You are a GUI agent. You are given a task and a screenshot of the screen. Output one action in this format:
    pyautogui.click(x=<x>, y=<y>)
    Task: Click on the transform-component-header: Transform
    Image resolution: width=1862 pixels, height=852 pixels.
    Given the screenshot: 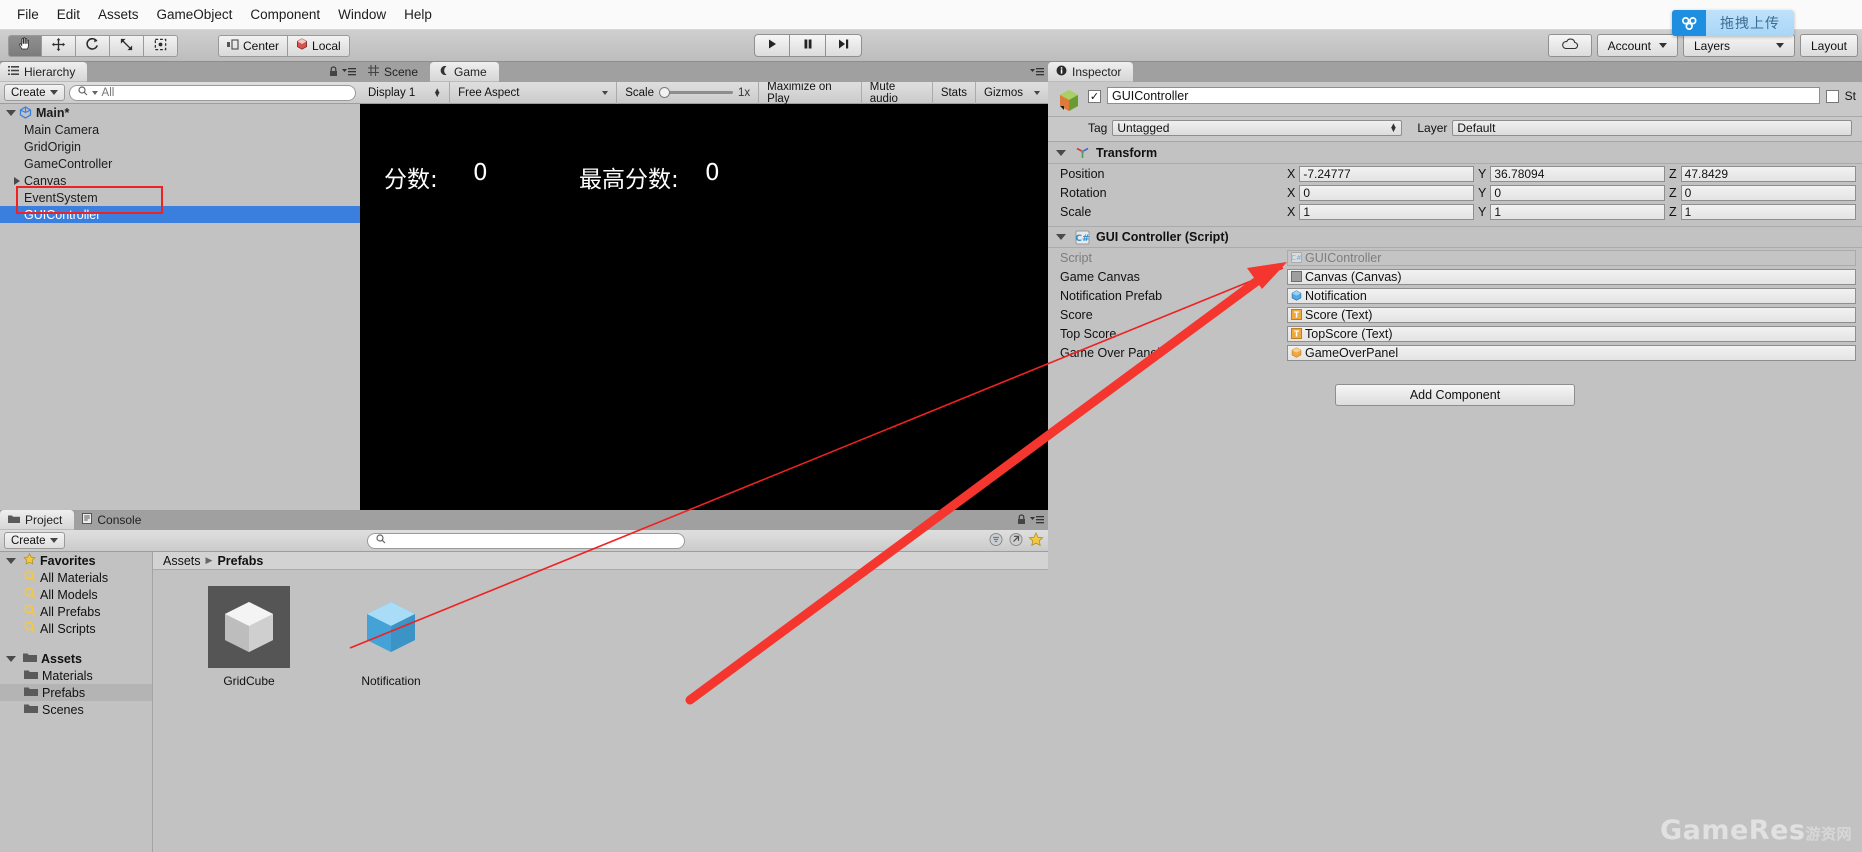 What is the action you would take?
    pyautogui.click(x=1455, y=153)
    